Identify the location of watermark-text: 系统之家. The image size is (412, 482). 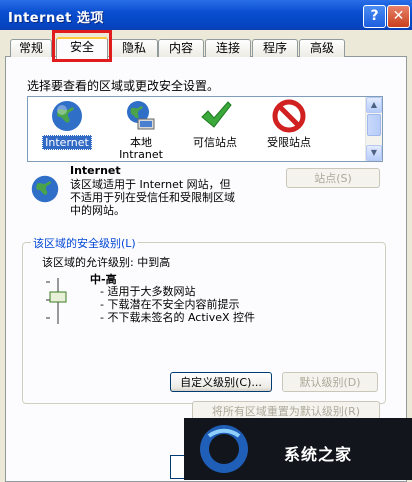
(318, 454).